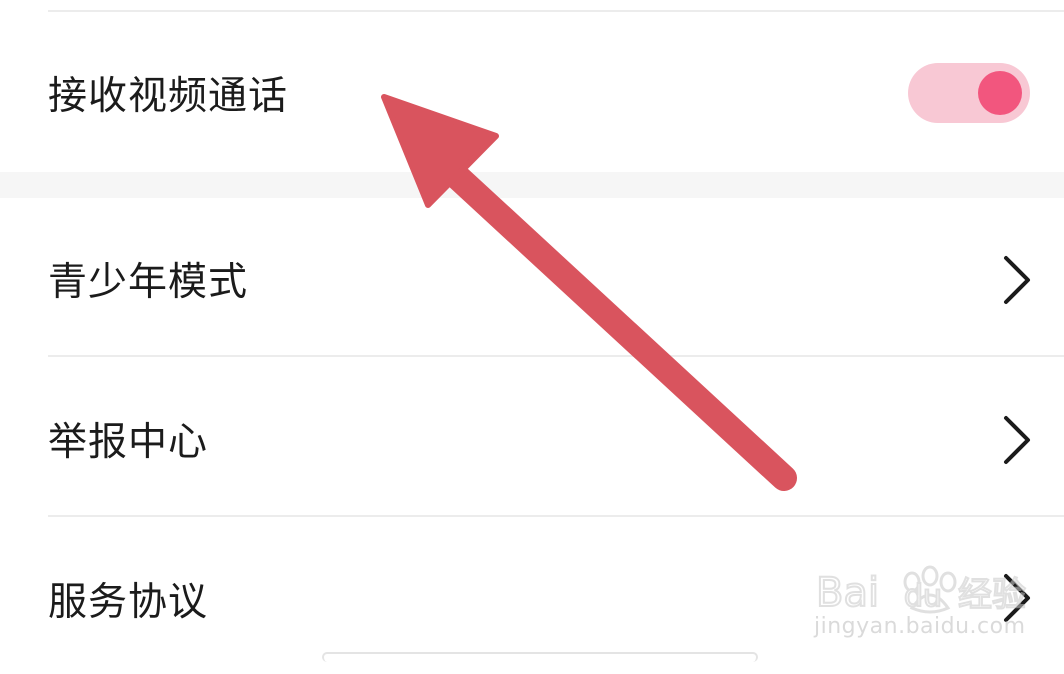 This screenshot has width=1064, height=674. Describe the element at coordinates (556, 11) in the screenshot. I see `top-divider` at that location.